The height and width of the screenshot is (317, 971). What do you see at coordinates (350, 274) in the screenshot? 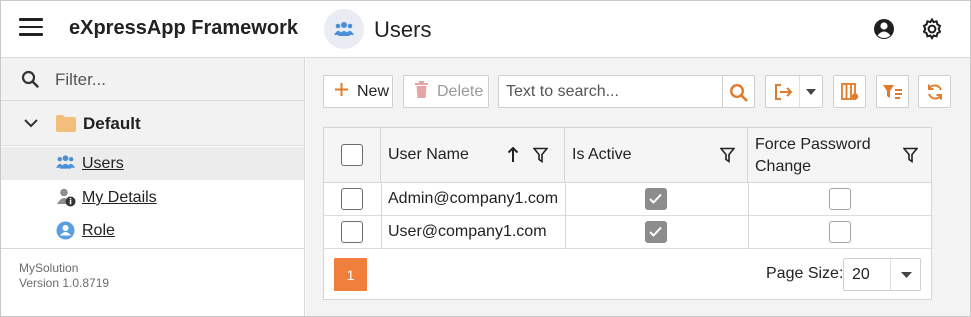
I see `pager-page-button: 1` at bounding box center [350, 274].